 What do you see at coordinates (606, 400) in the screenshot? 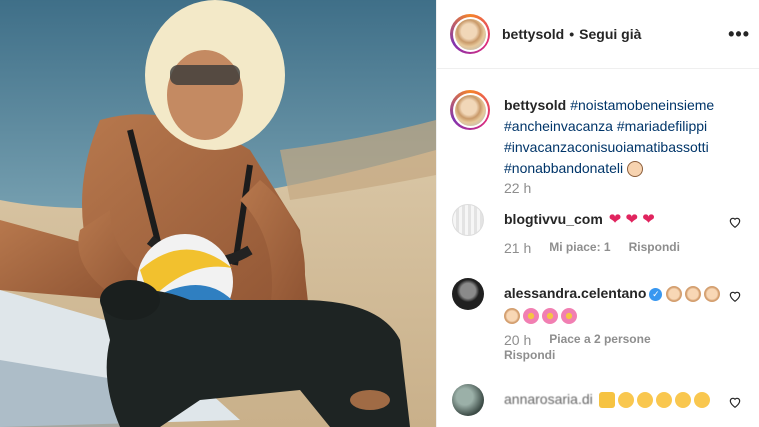
I see `thumbs-up-emoji-icon` at bounding box center [606, 400].